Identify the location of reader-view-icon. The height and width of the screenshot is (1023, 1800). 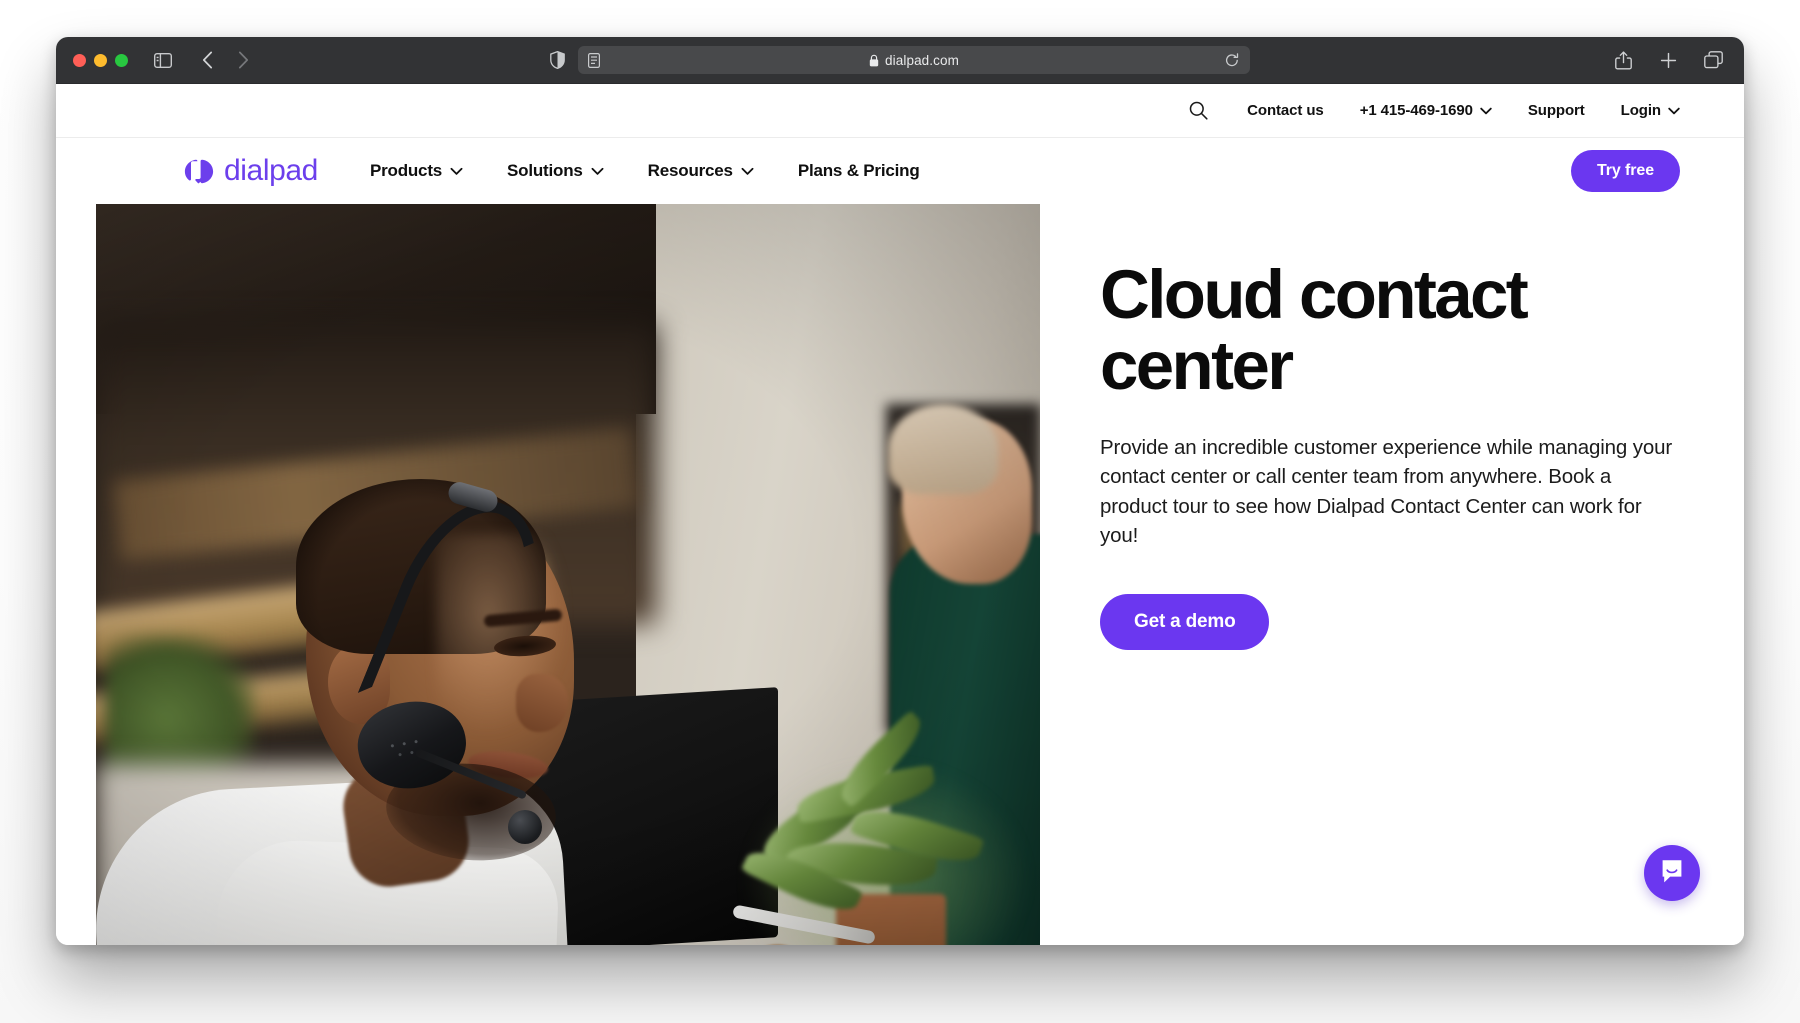
(594, 60).